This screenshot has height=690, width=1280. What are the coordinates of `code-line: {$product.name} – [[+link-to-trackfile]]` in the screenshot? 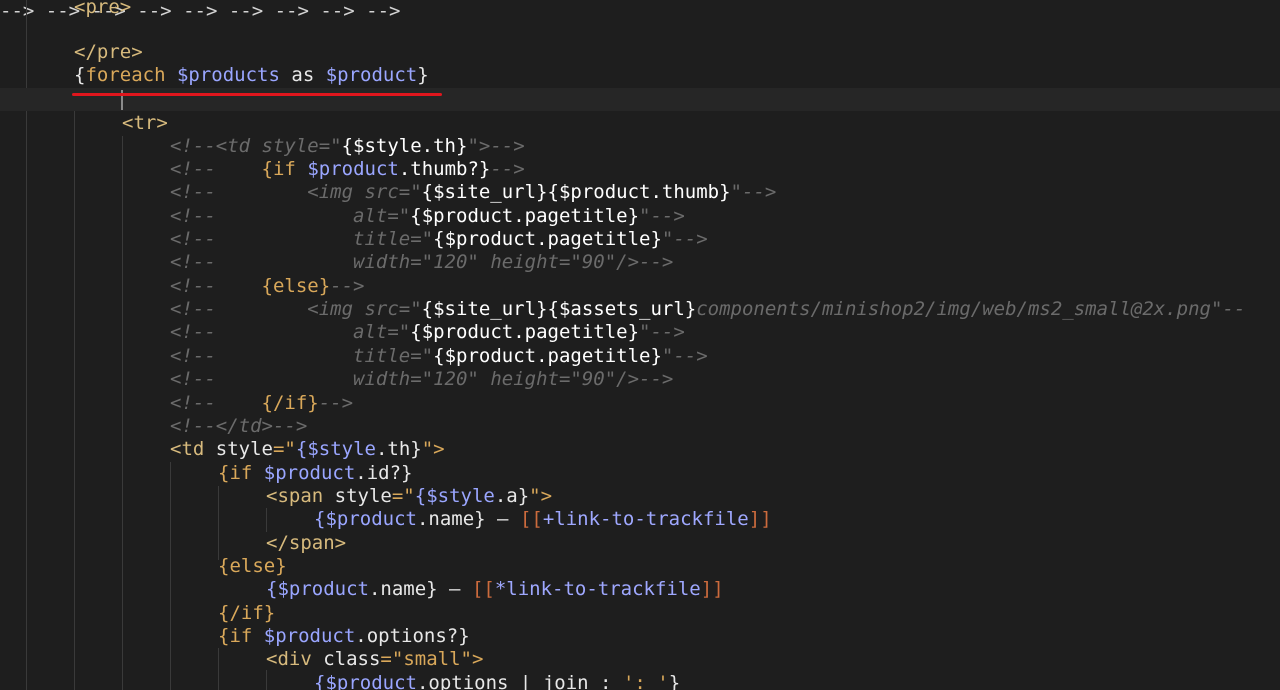 It's located at (543, 519).